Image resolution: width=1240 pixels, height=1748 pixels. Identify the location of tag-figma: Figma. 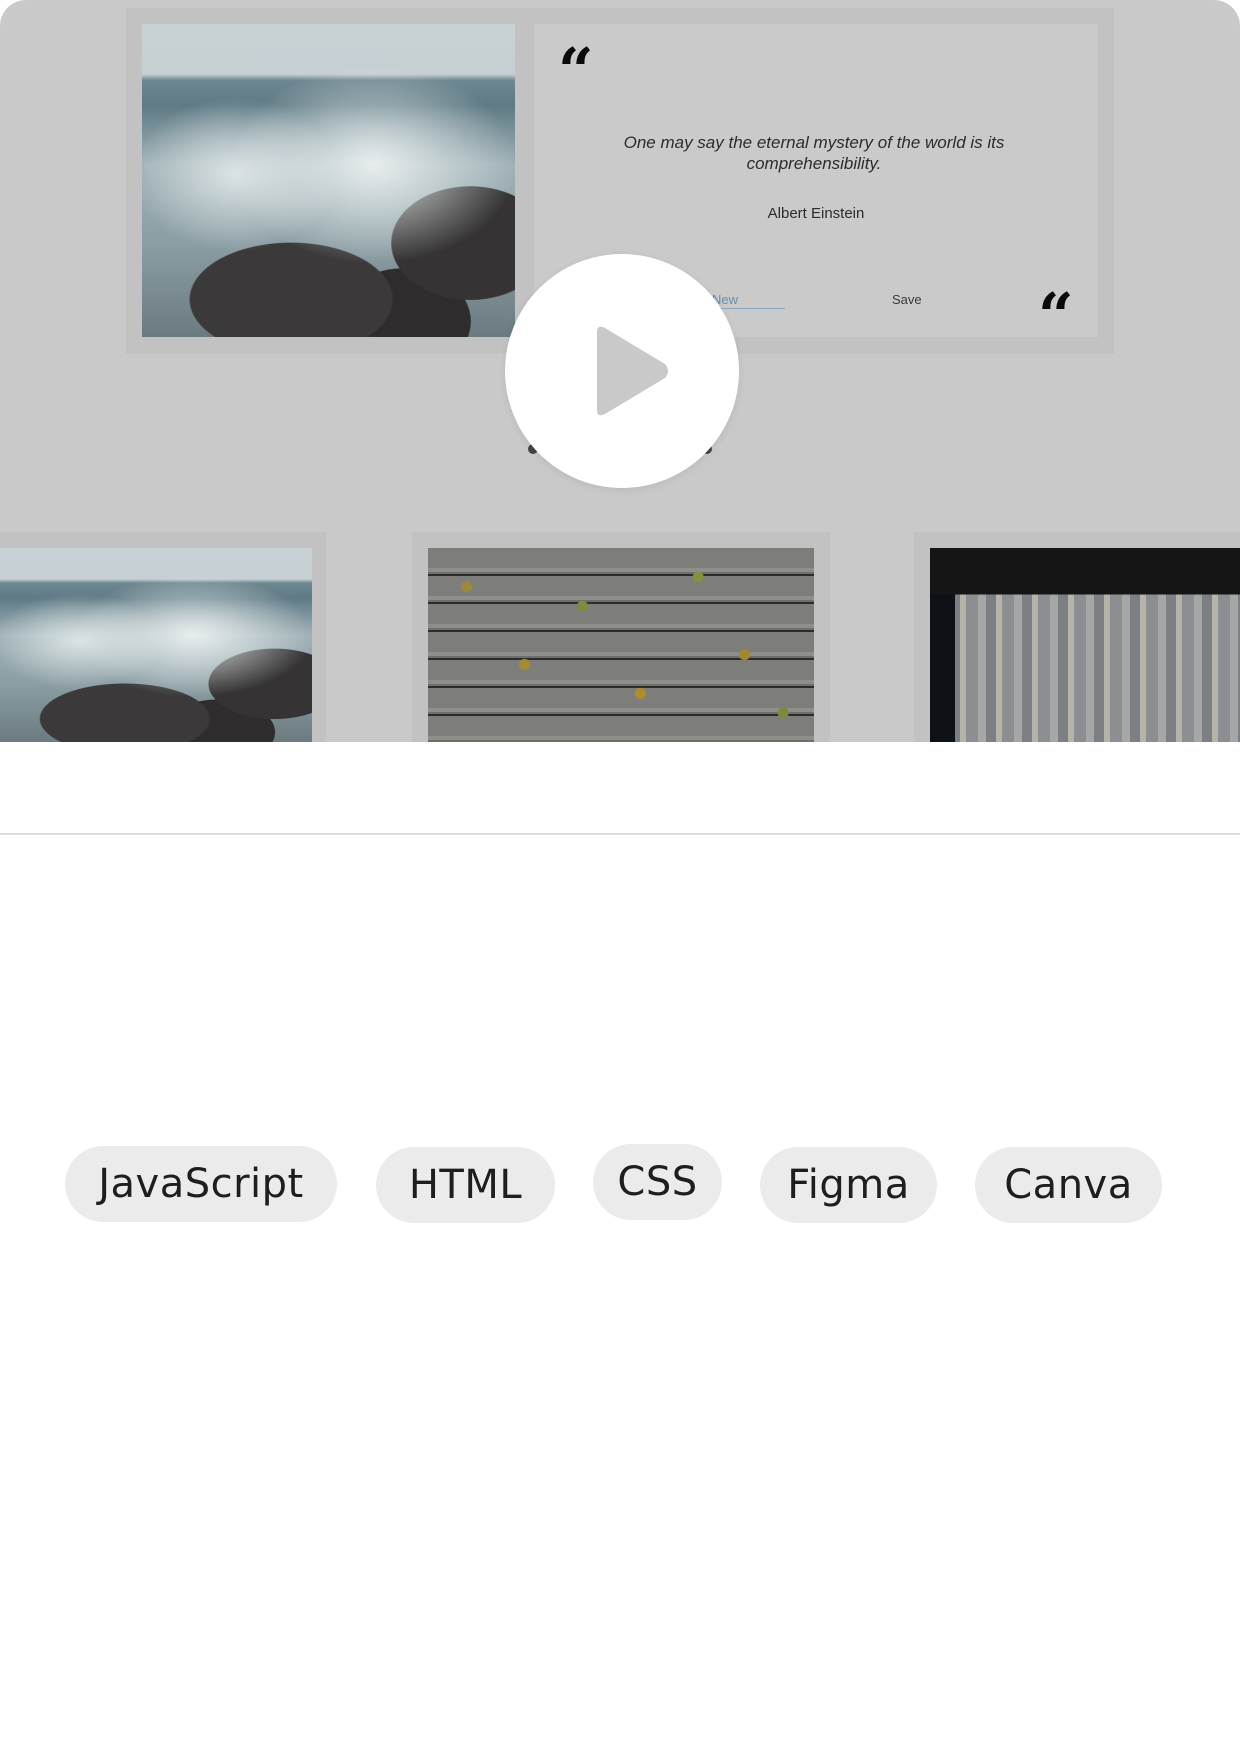
(848, 1185).